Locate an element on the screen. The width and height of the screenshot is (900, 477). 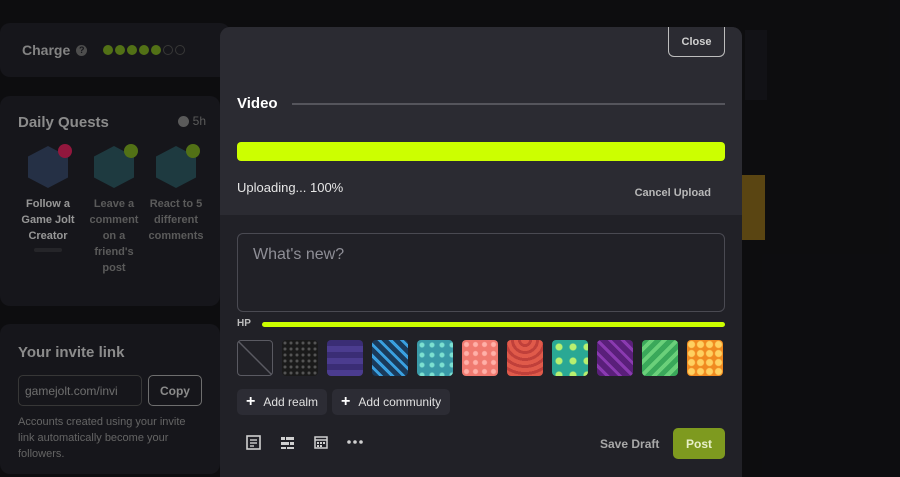
save-draft-button: Save Draft is located at coordinates (629, 444).